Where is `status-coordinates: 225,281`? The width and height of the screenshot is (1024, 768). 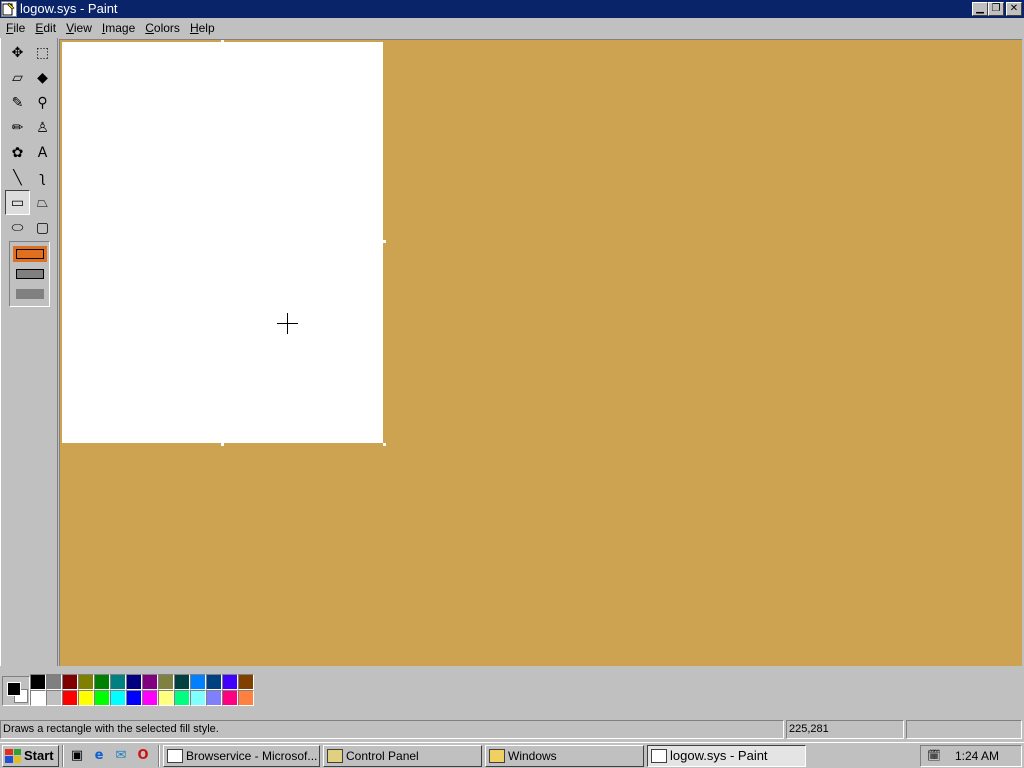
status-coordinates: 225,281 is located at coordinates (845, 729).